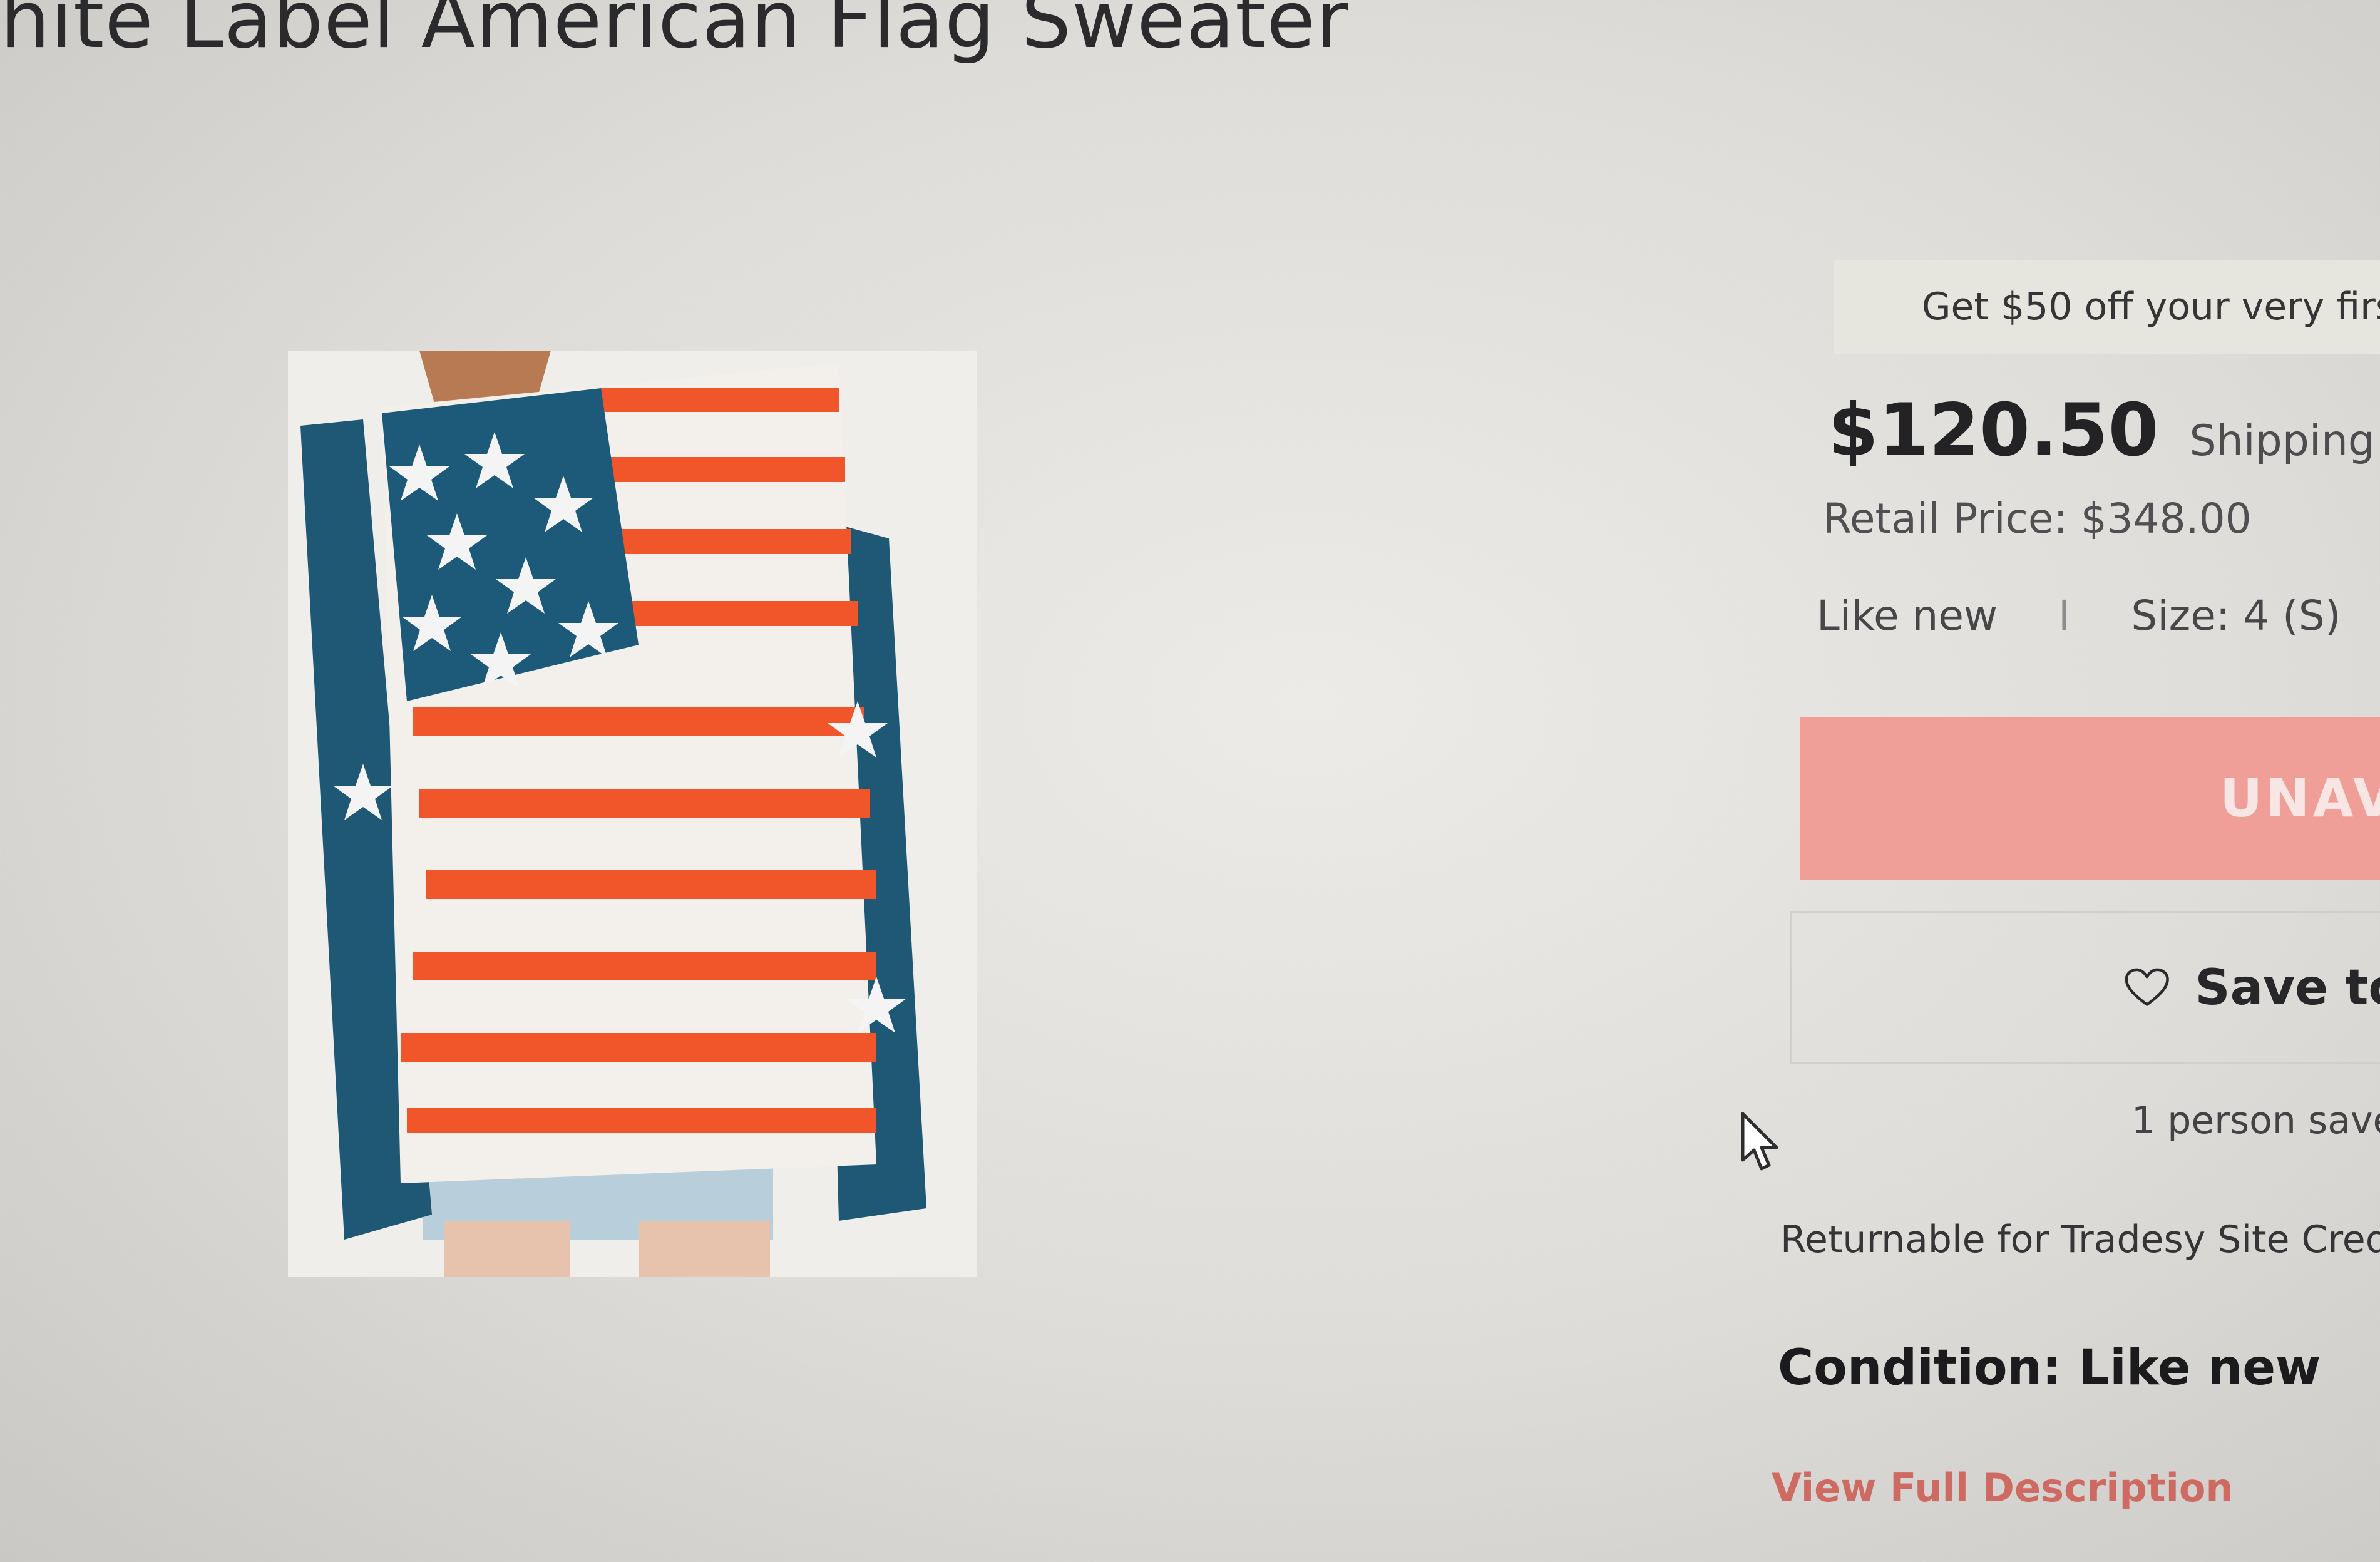 Image resolution: width=2380 pixels, height=1562 pixels. What do you see at coordinates (2288, 987) in the screenshot?
I see `save-button-label: Save to` at bounding box center [2288, 987].